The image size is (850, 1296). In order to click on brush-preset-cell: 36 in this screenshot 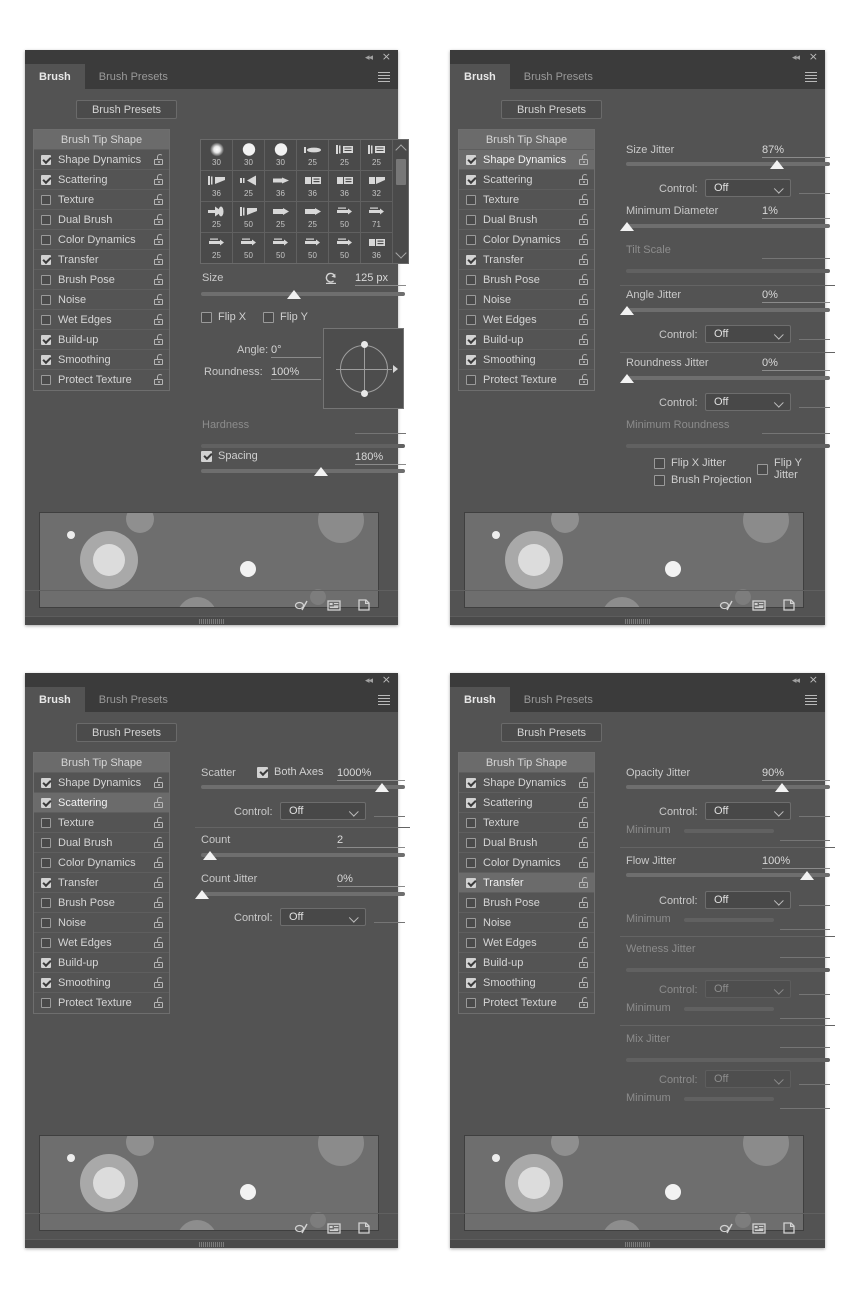, I will do `click(281, 186)`.